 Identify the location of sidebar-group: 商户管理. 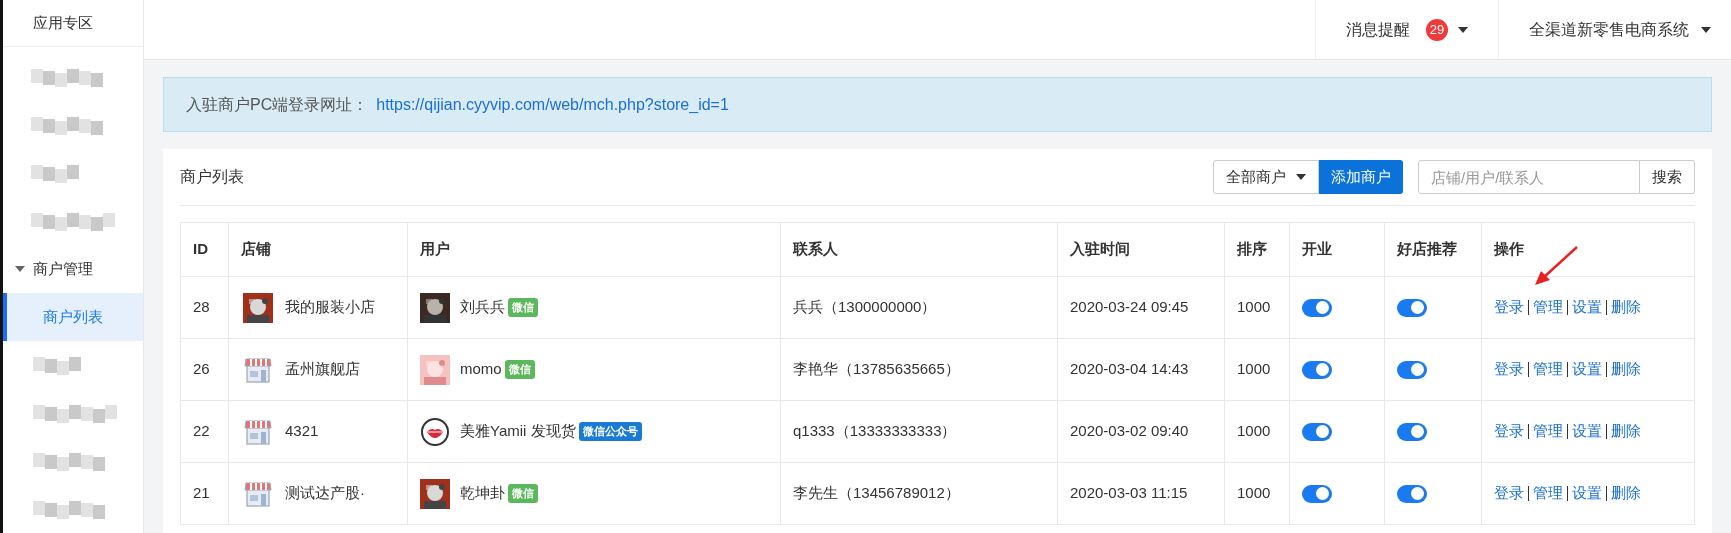
(72, 269).